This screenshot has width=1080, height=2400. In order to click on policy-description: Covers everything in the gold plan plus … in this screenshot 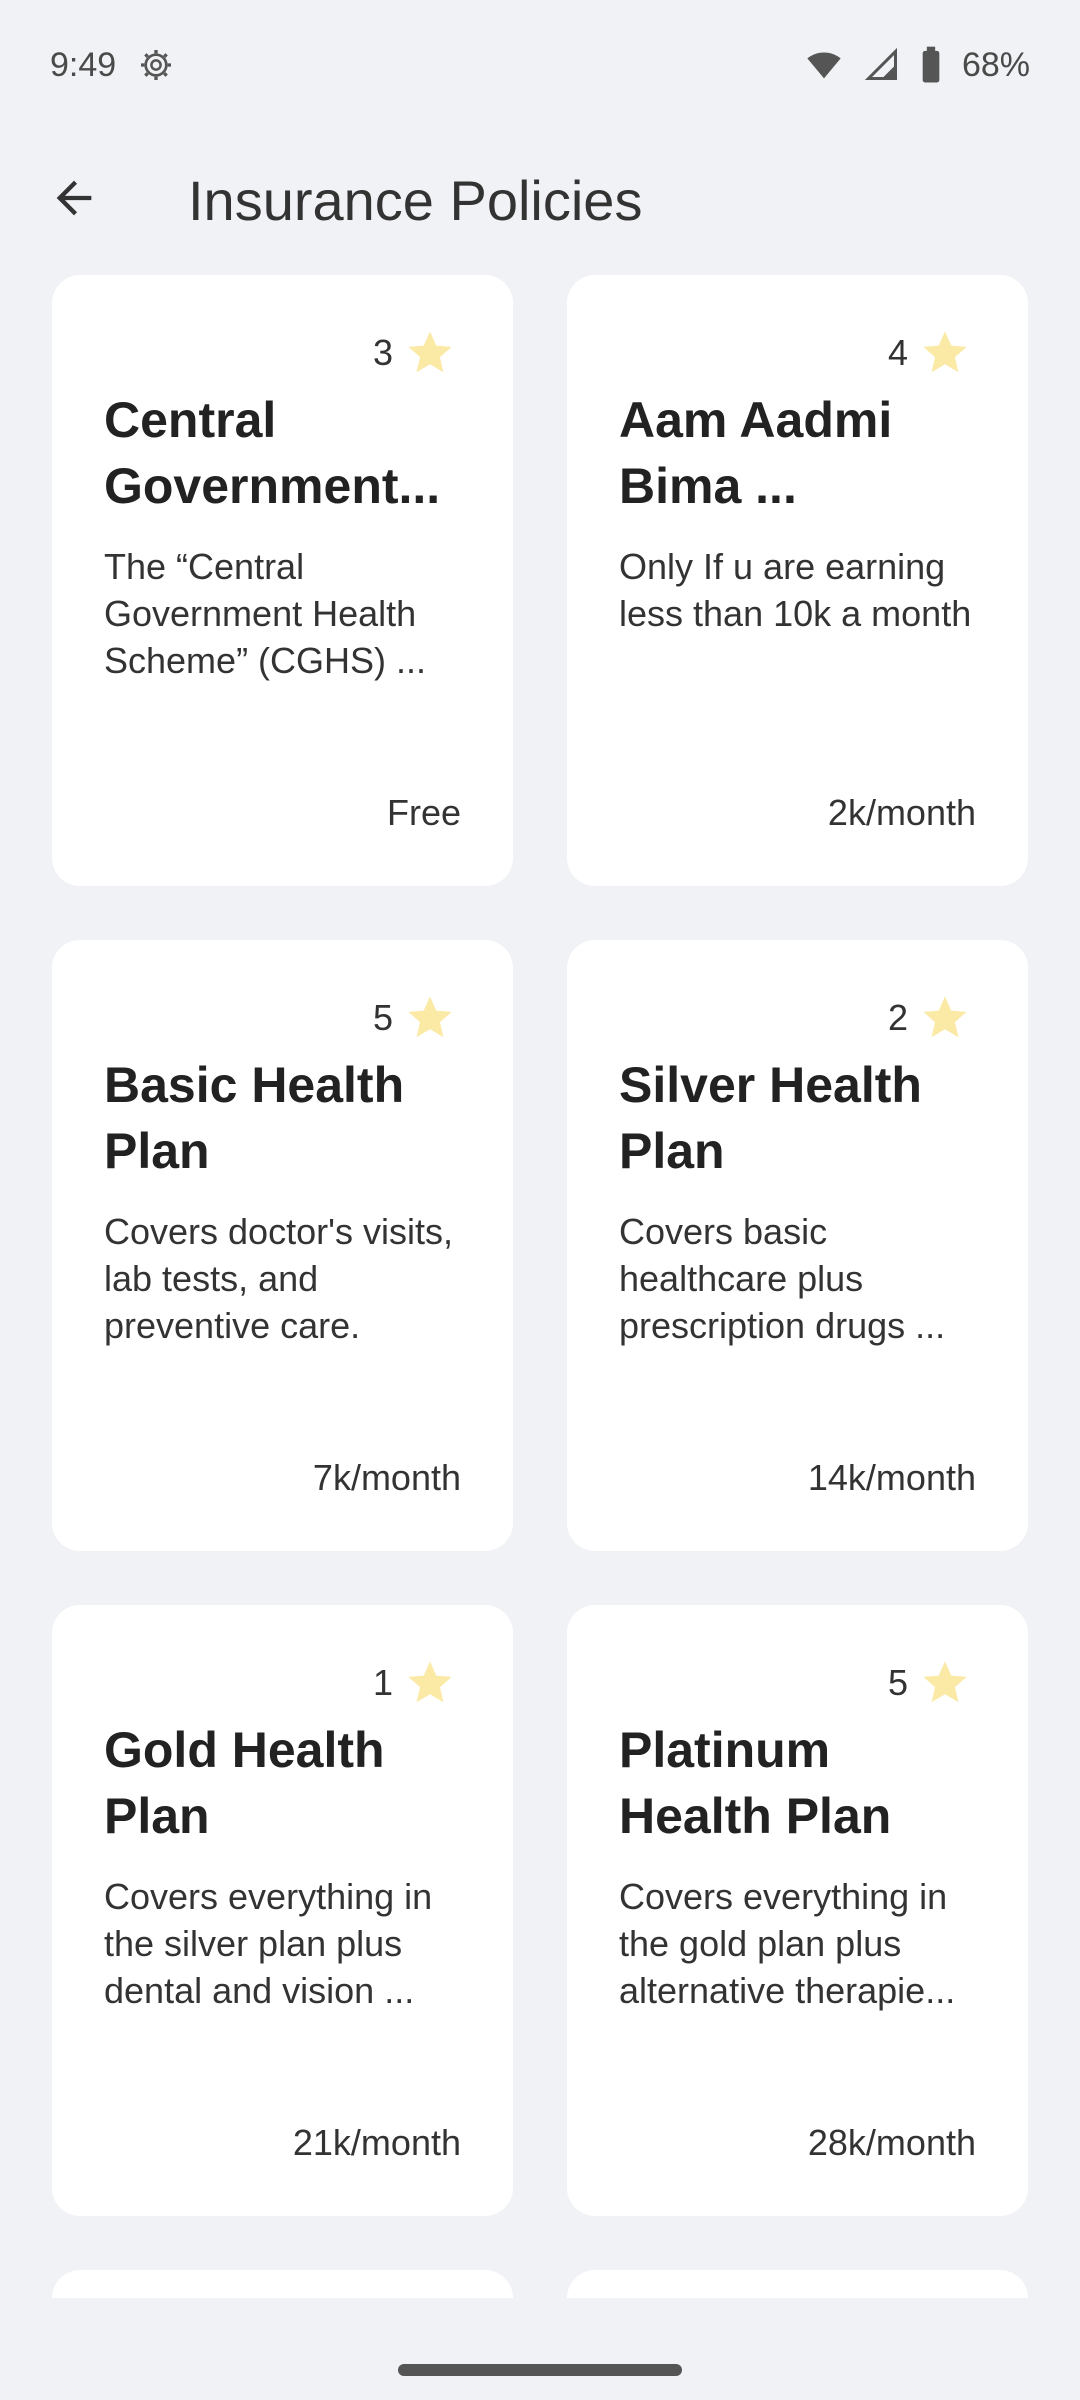, I will do `click(787, 1943)`.